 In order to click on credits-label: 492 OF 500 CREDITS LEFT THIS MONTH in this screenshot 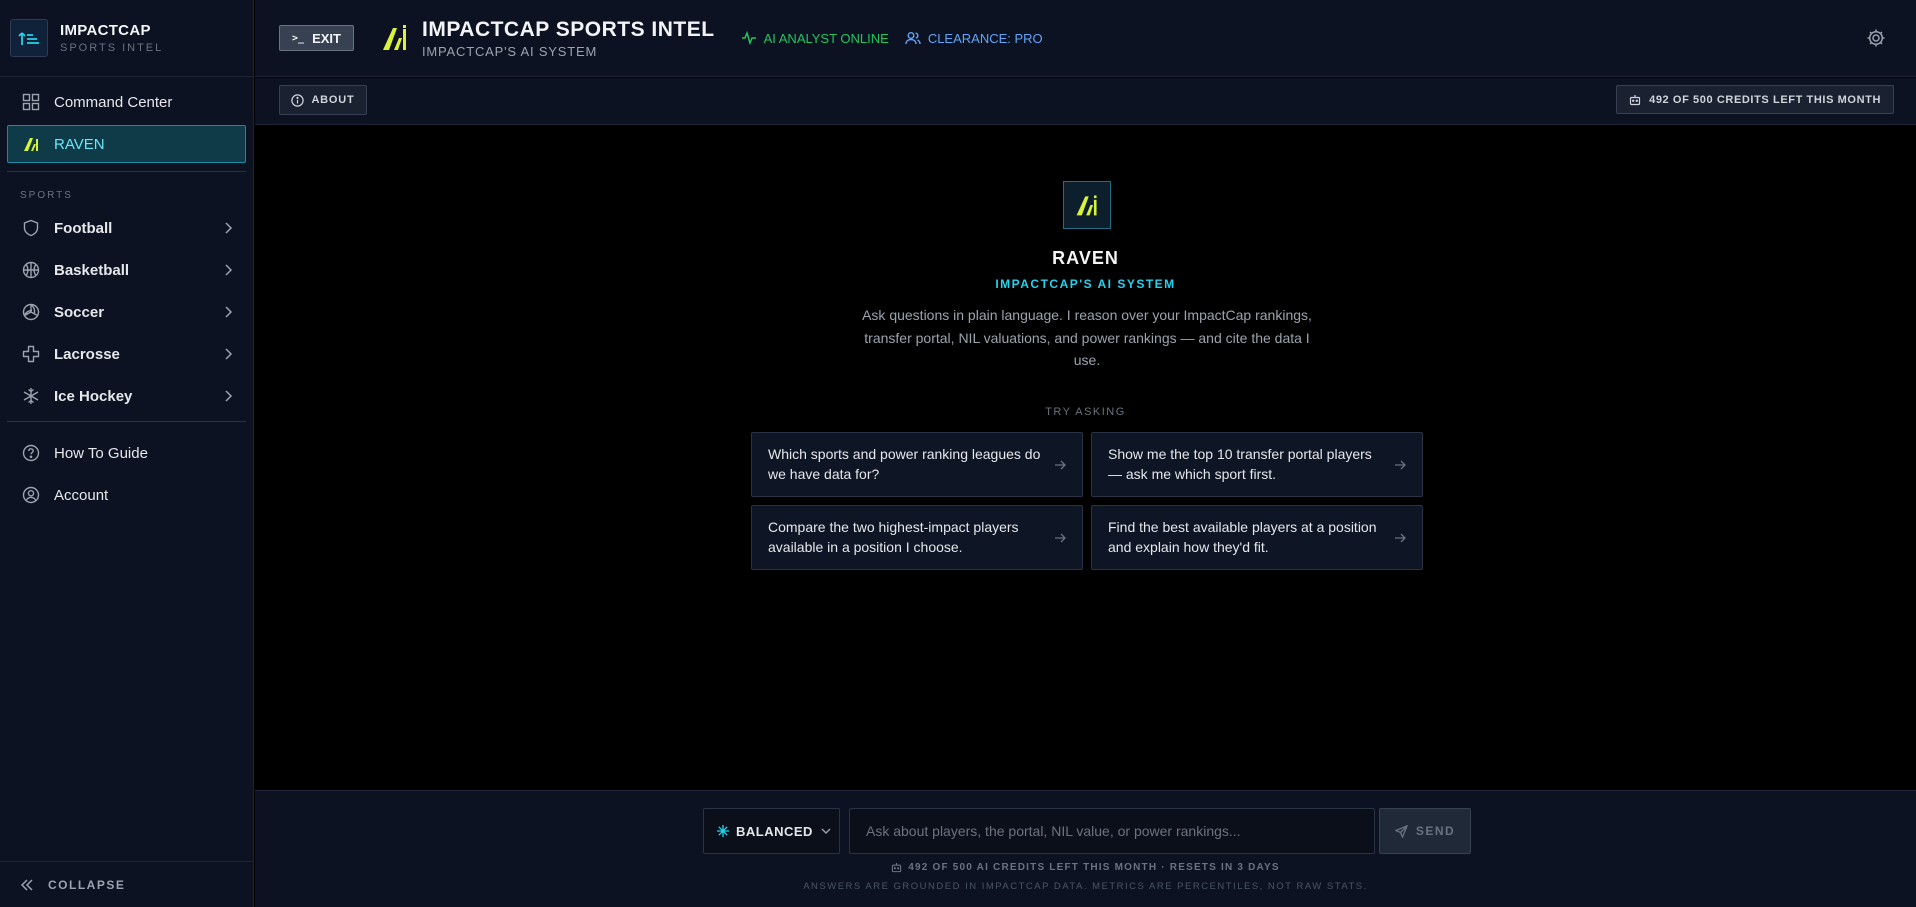, I will do `click(1765, 99)`.